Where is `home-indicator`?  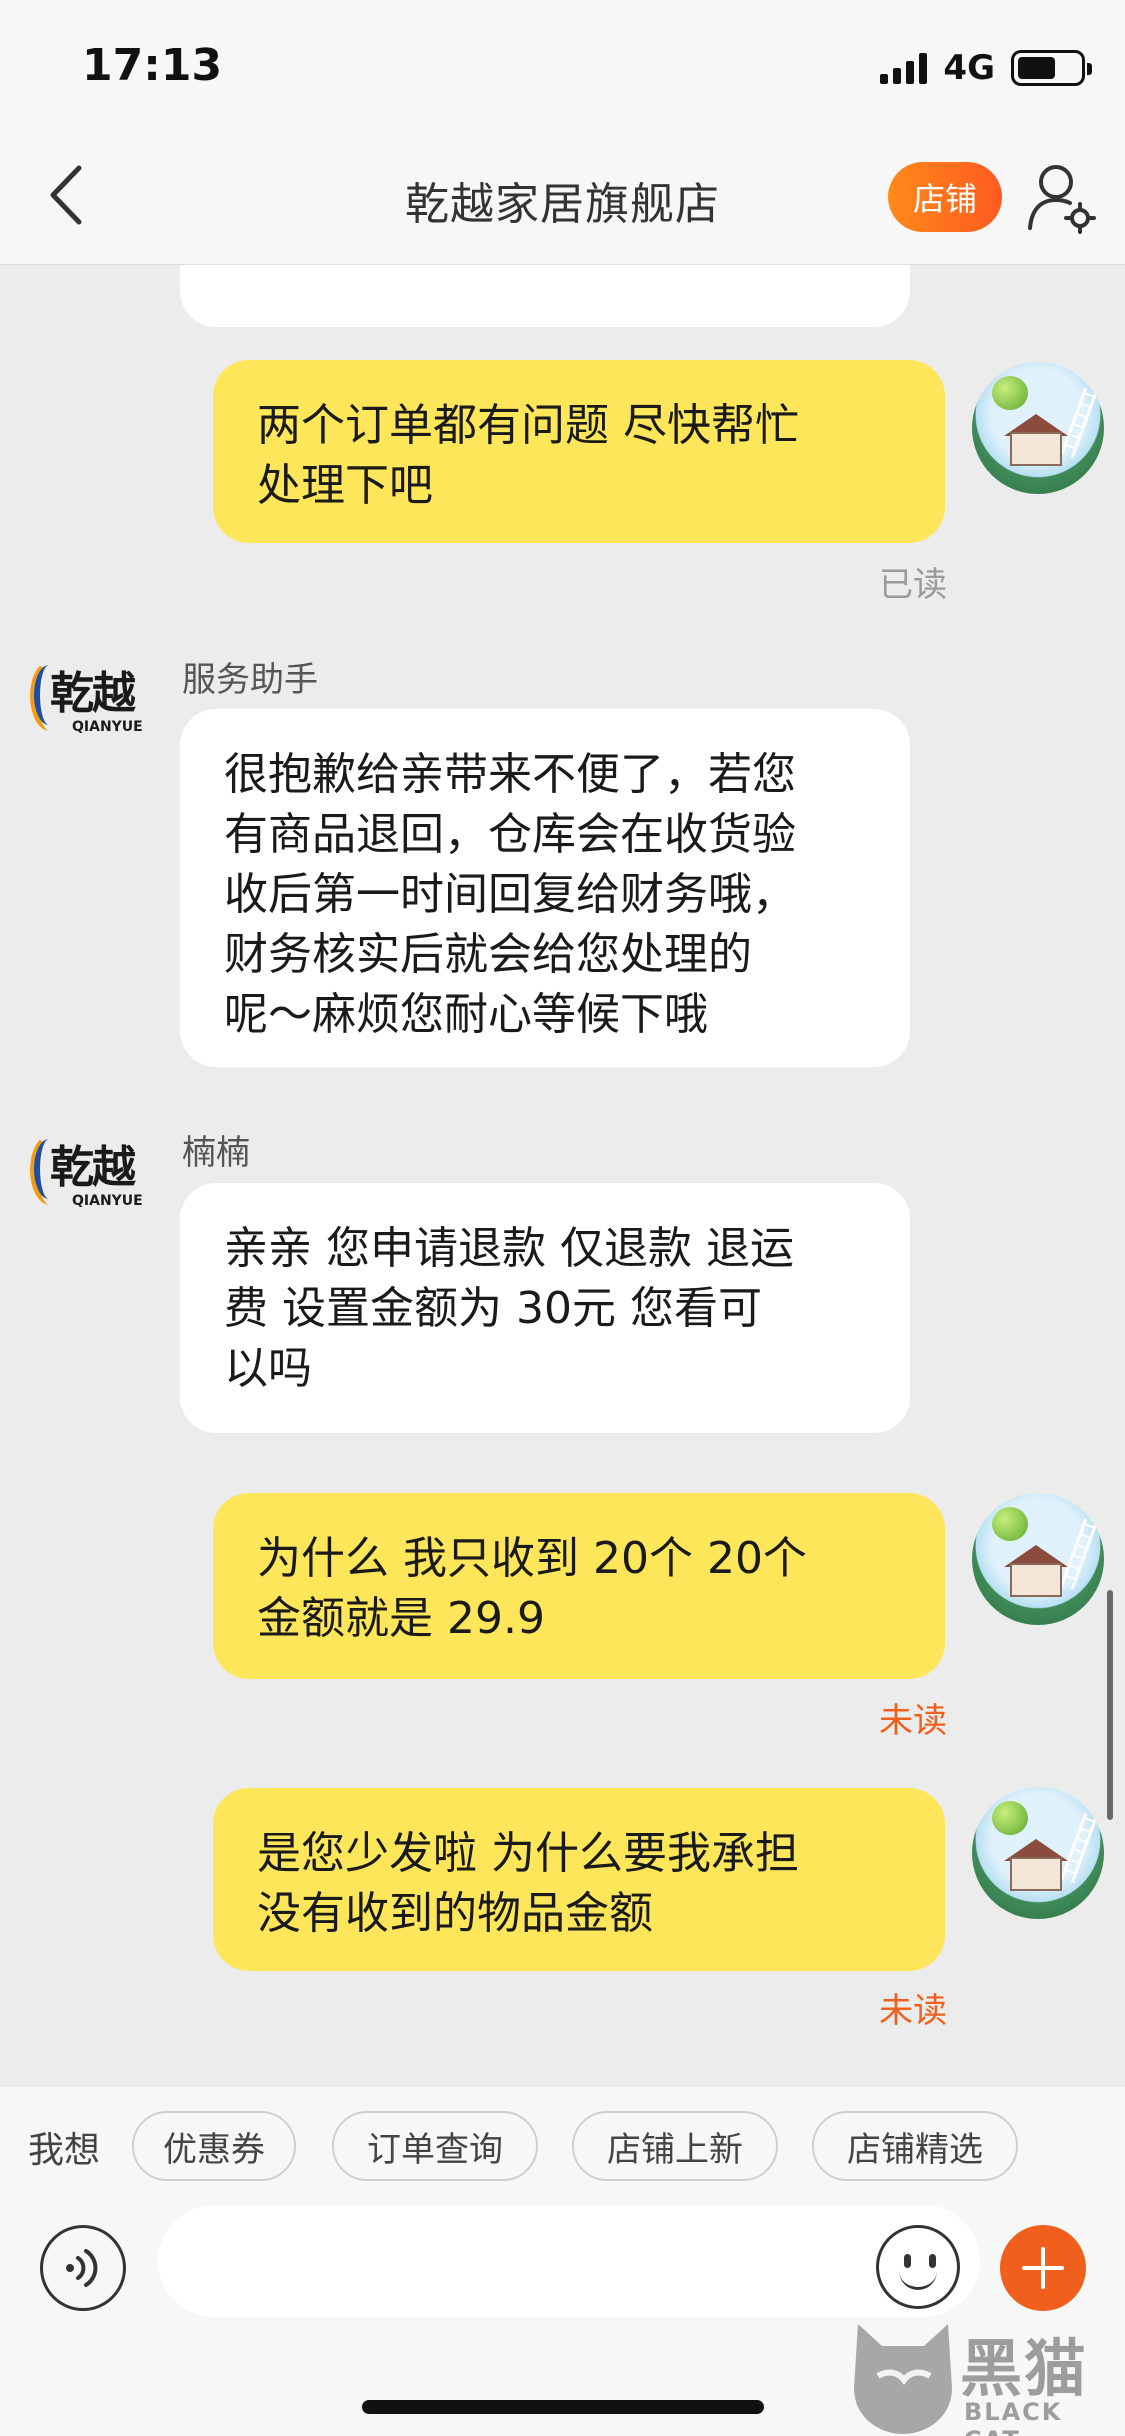
home-indicator is located at coordinates (563, 2407).